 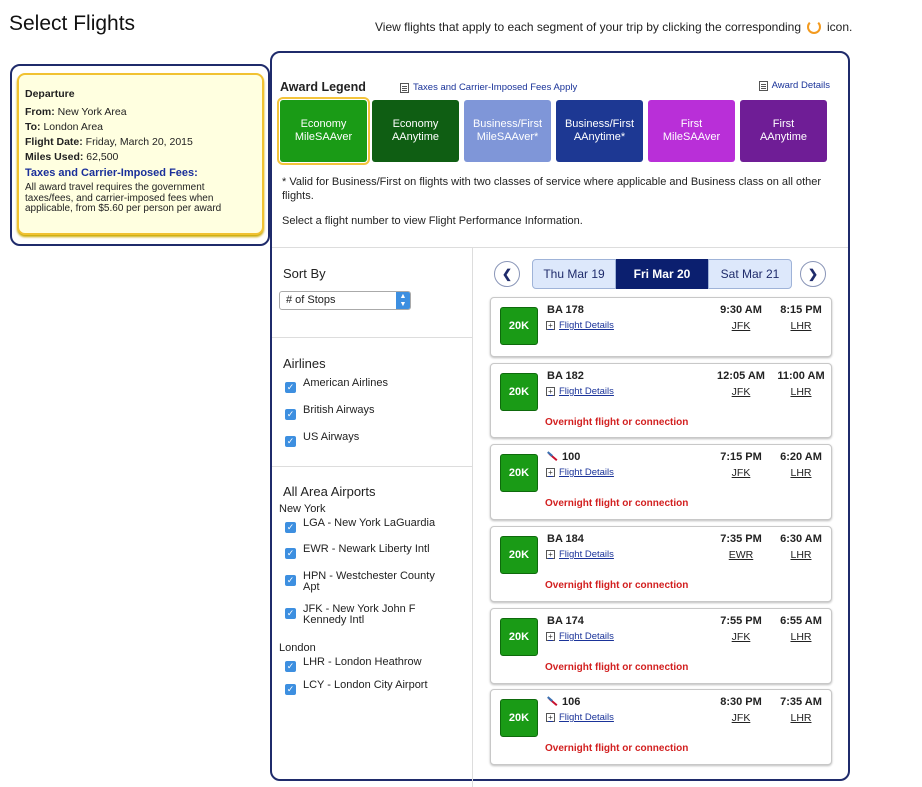 What do you see at coordinates (302, 509) in the screenshot?
I see `city-label-new-york: New York` at bounding box center [302, 509].